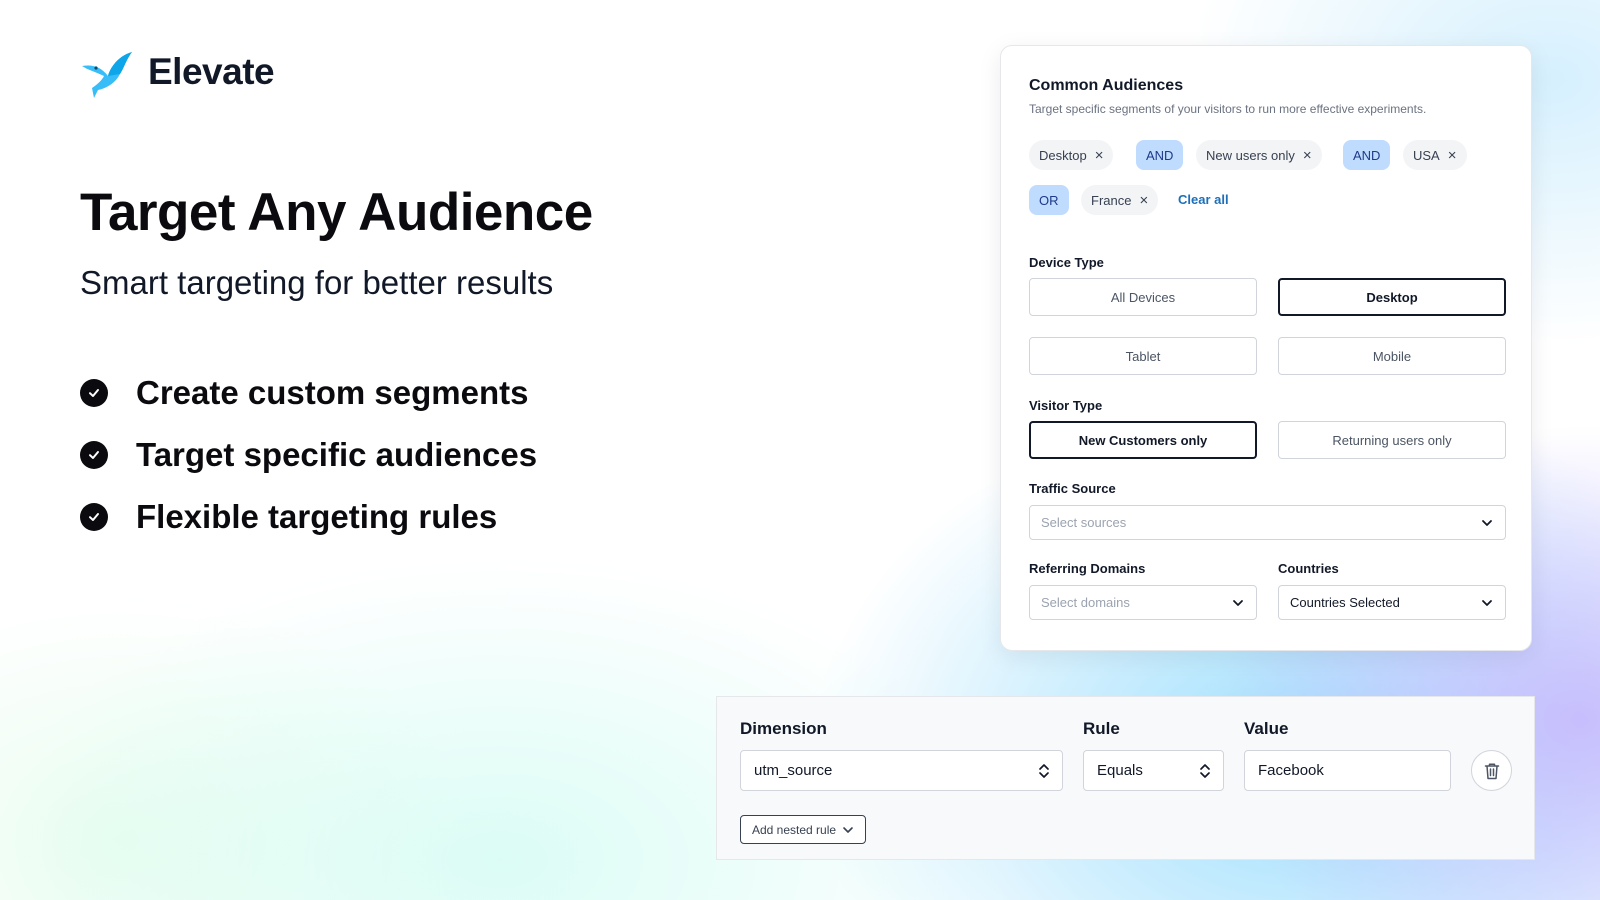 This screenshot has width=1600, height=900. What do you see at coordinates (1153, 770) in the screenshot?
I see `rule-select: Equals` at bounding box center [1153, 770].